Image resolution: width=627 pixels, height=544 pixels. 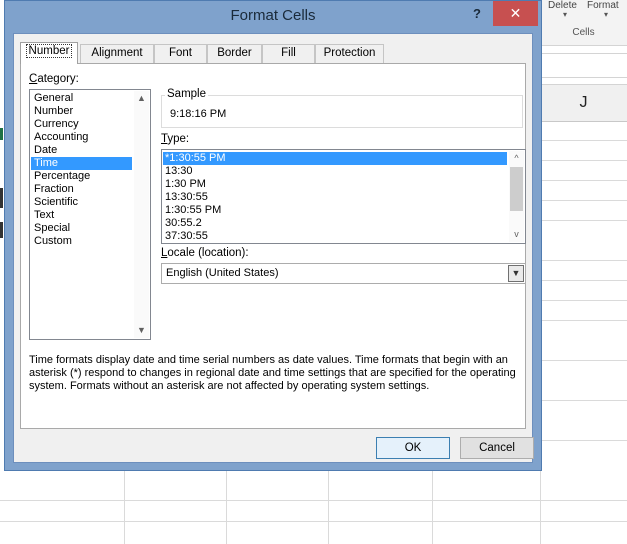 I want to click on locale-value: English (United States), so click(x=222, y=273).